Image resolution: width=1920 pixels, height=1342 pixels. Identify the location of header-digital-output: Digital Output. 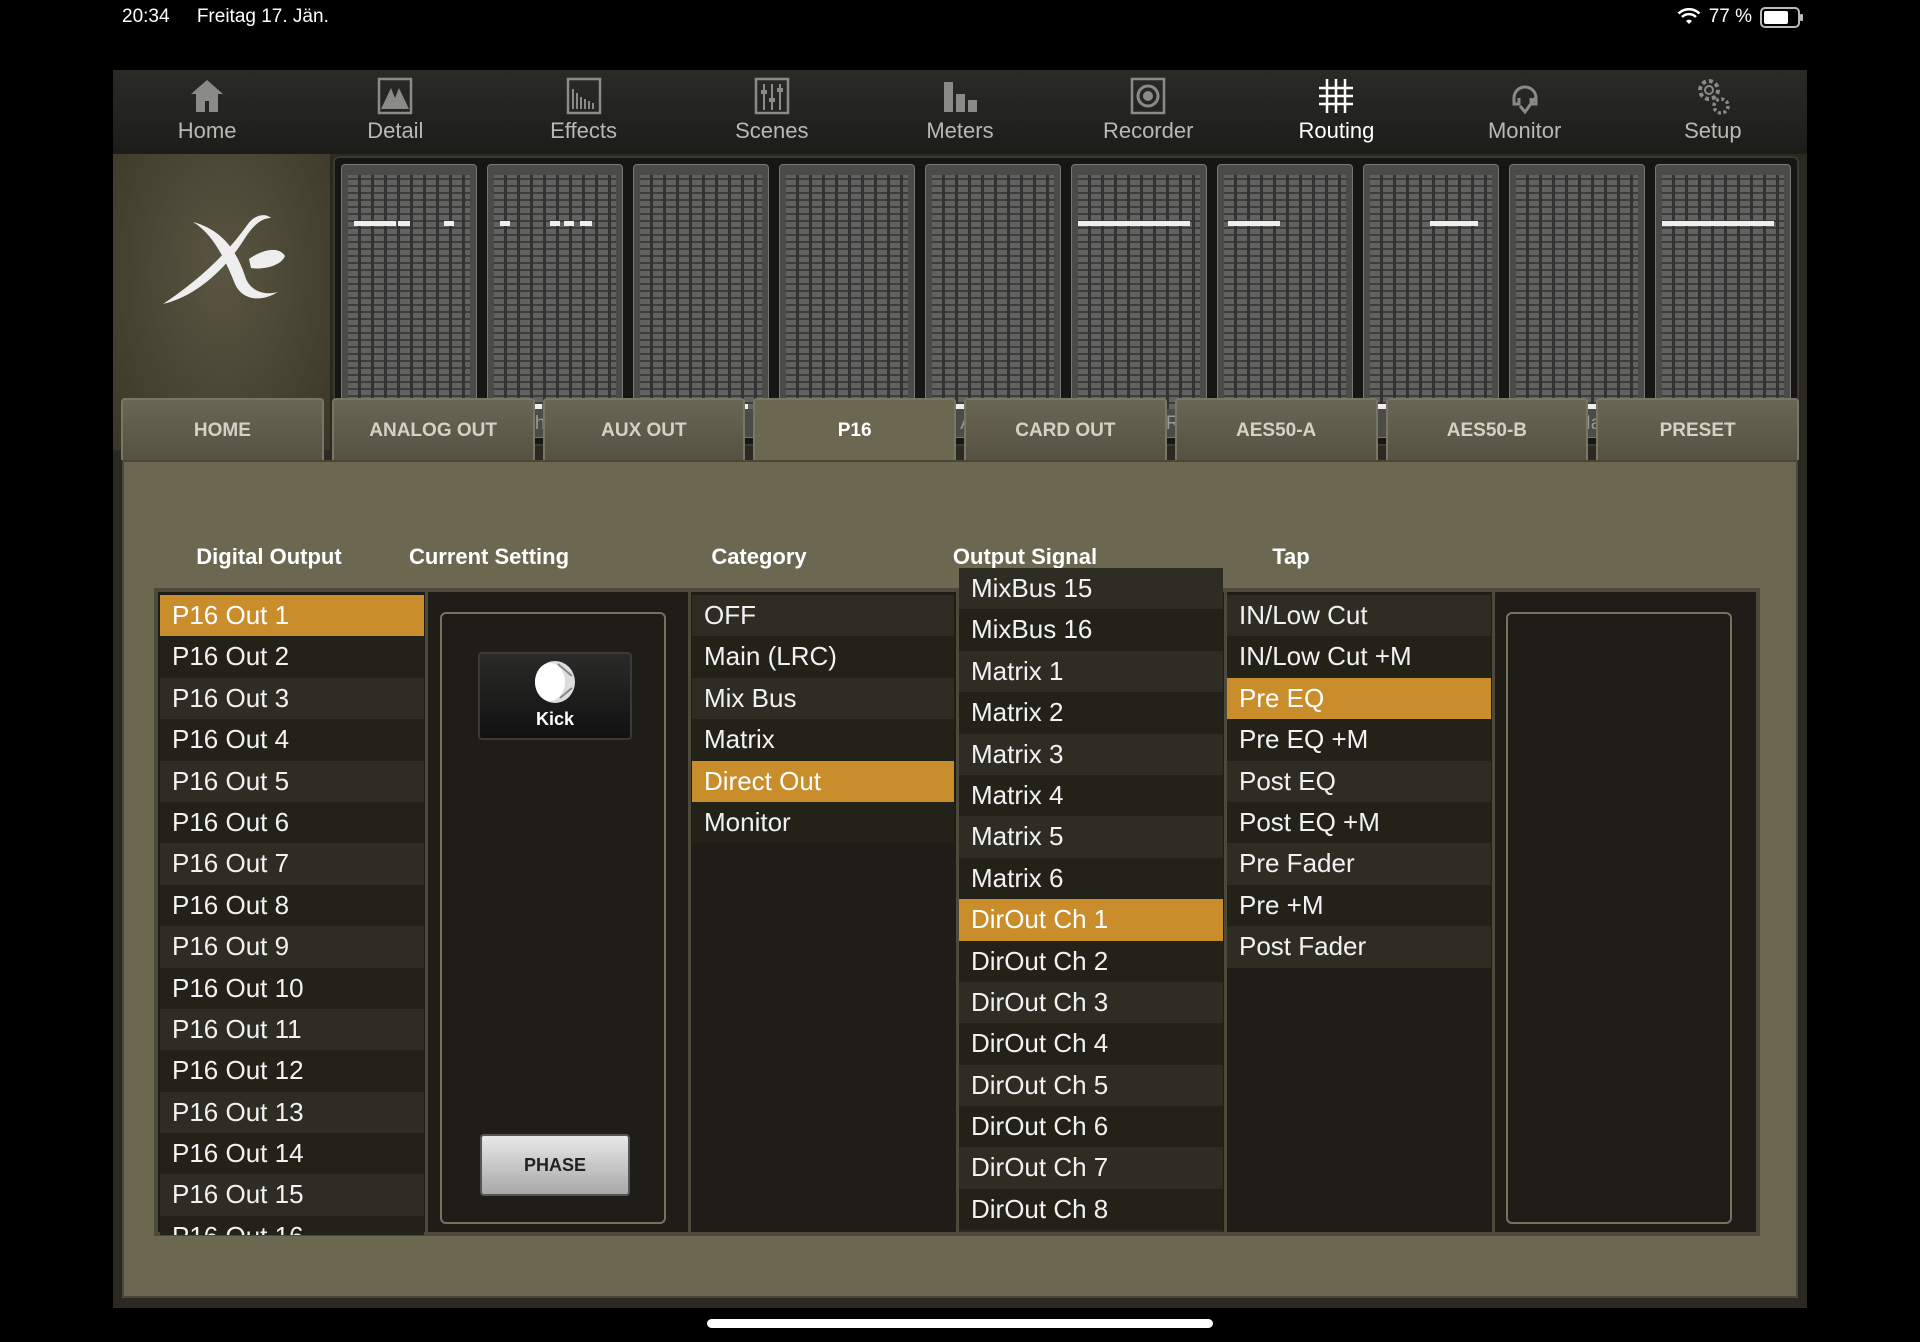
(269, 556).